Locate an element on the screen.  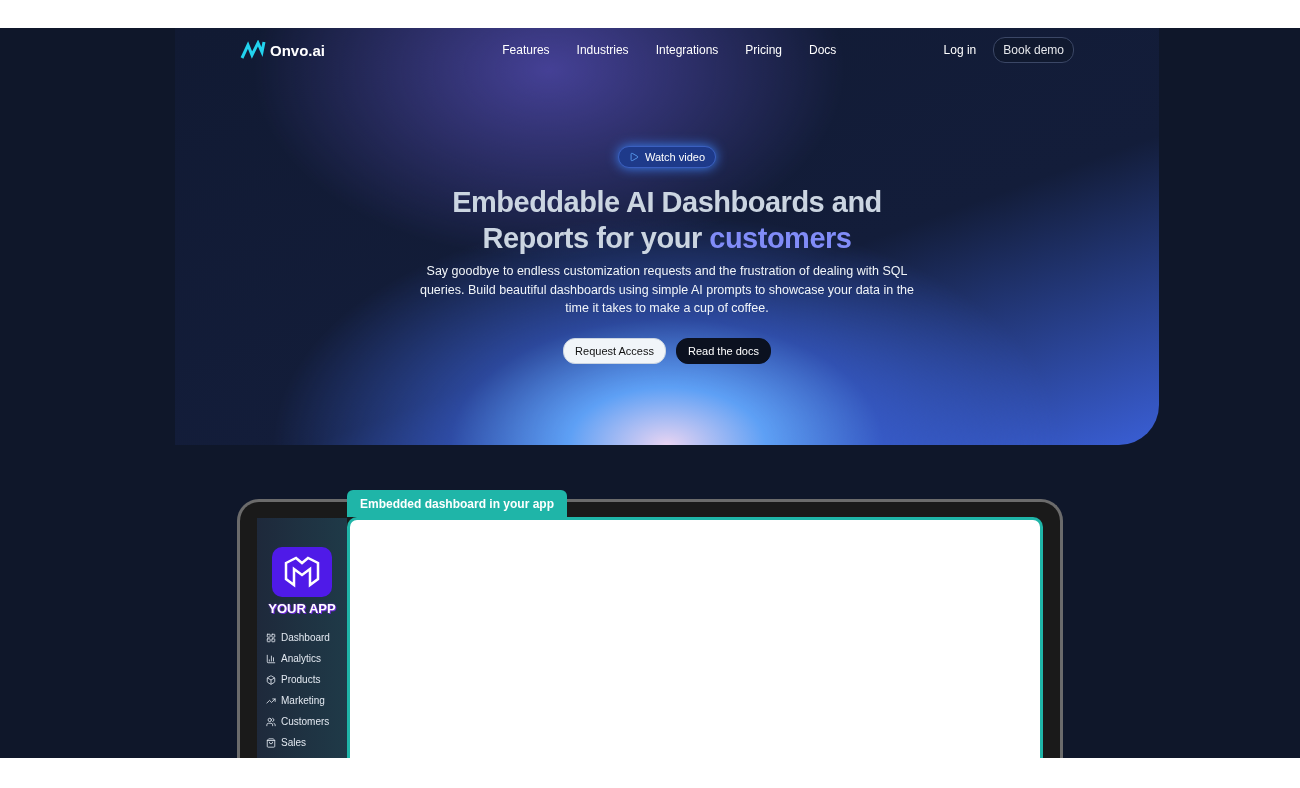
grid-icon is located at coordinates (271, 637).